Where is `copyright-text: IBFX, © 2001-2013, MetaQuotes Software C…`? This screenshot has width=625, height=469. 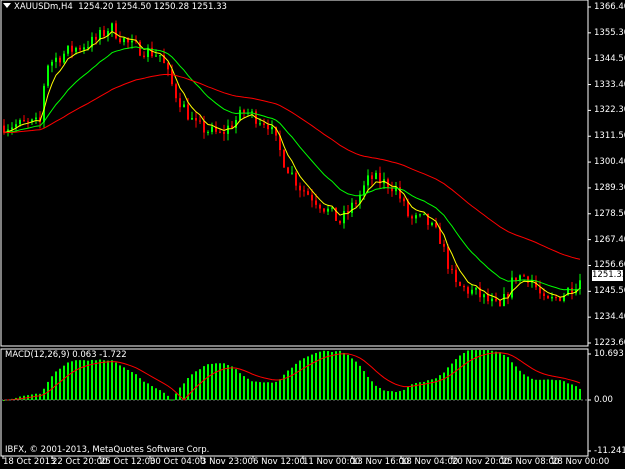
copyright-text: IBFX, © 2001-2013, MetaQuotes Software C… is located at coordinates (107, 450).